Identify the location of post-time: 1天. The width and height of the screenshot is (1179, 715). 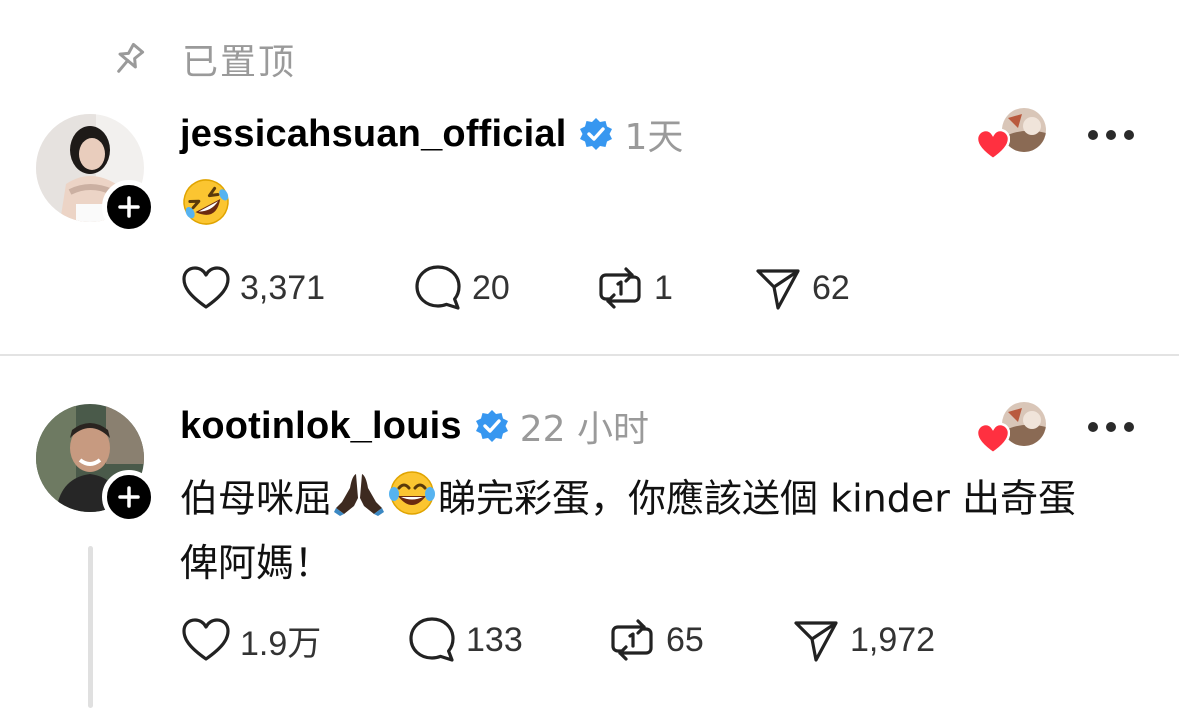
(654, 137).